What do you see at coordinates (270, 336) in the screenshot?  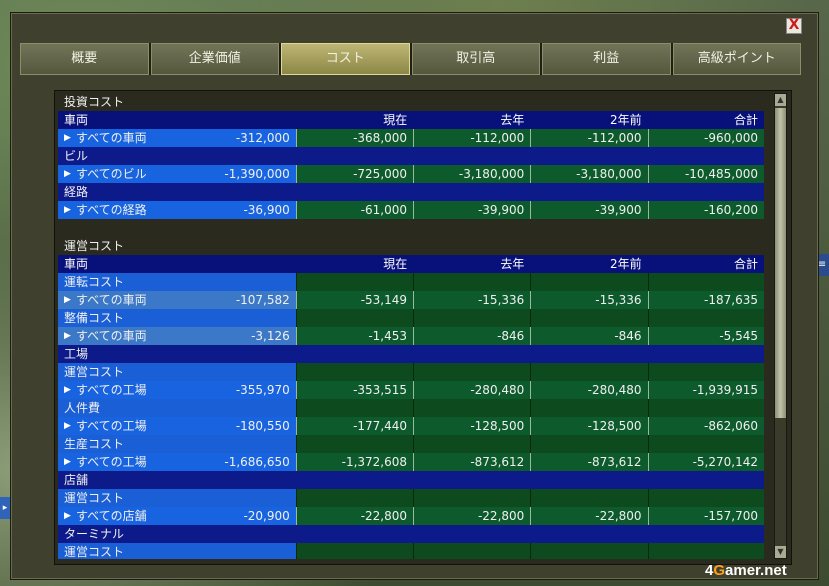 I see `current-value: -3,126` at bounding box center [270, 336].